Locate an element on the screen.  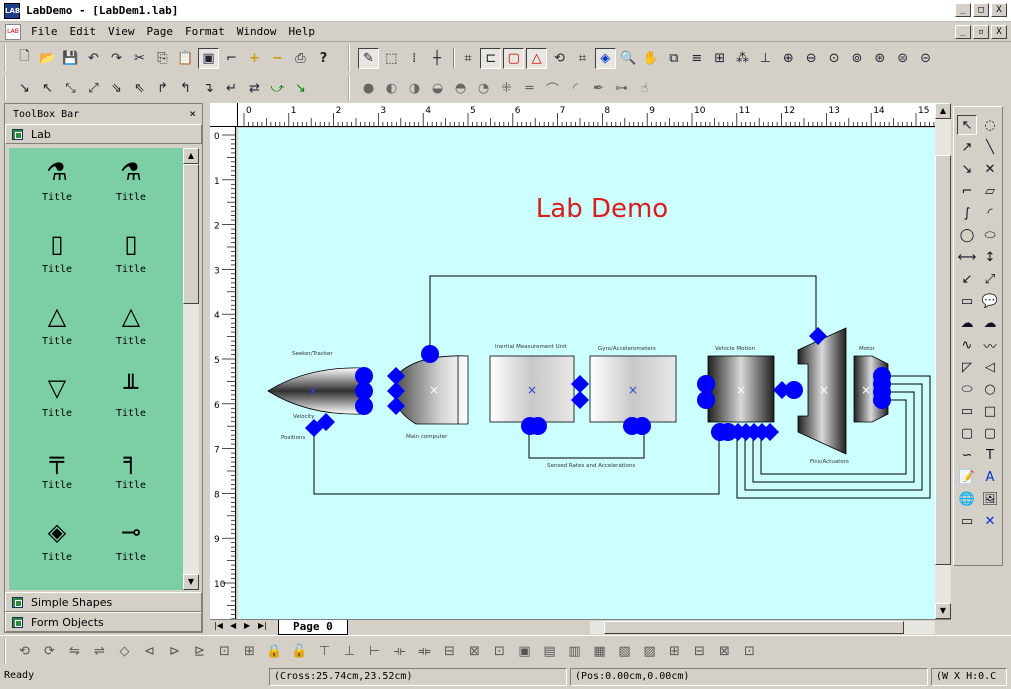
canvas-vscrollbar: ▲ ▼ is located at coordinates (943, 361).